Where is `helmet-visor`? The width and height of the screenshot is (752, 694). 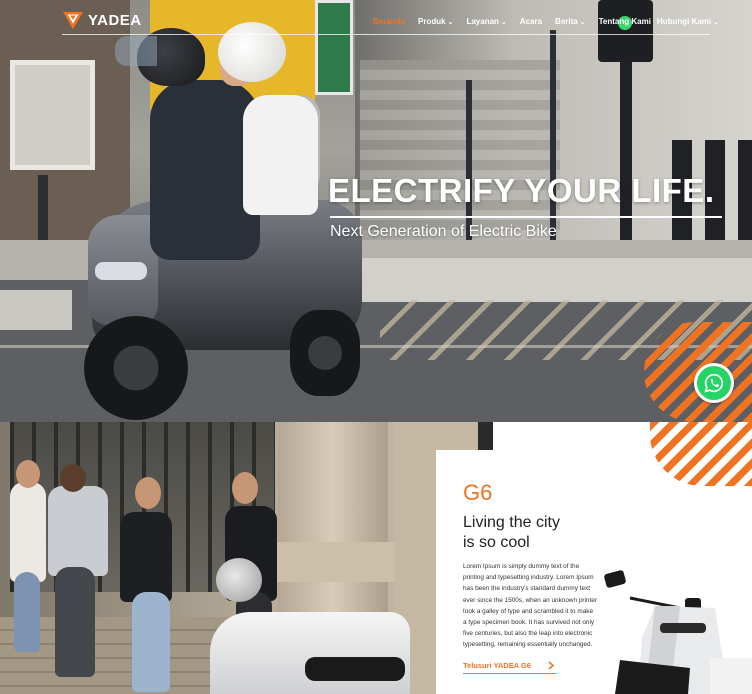 helmet-visor is located at coordinates (136, 51).